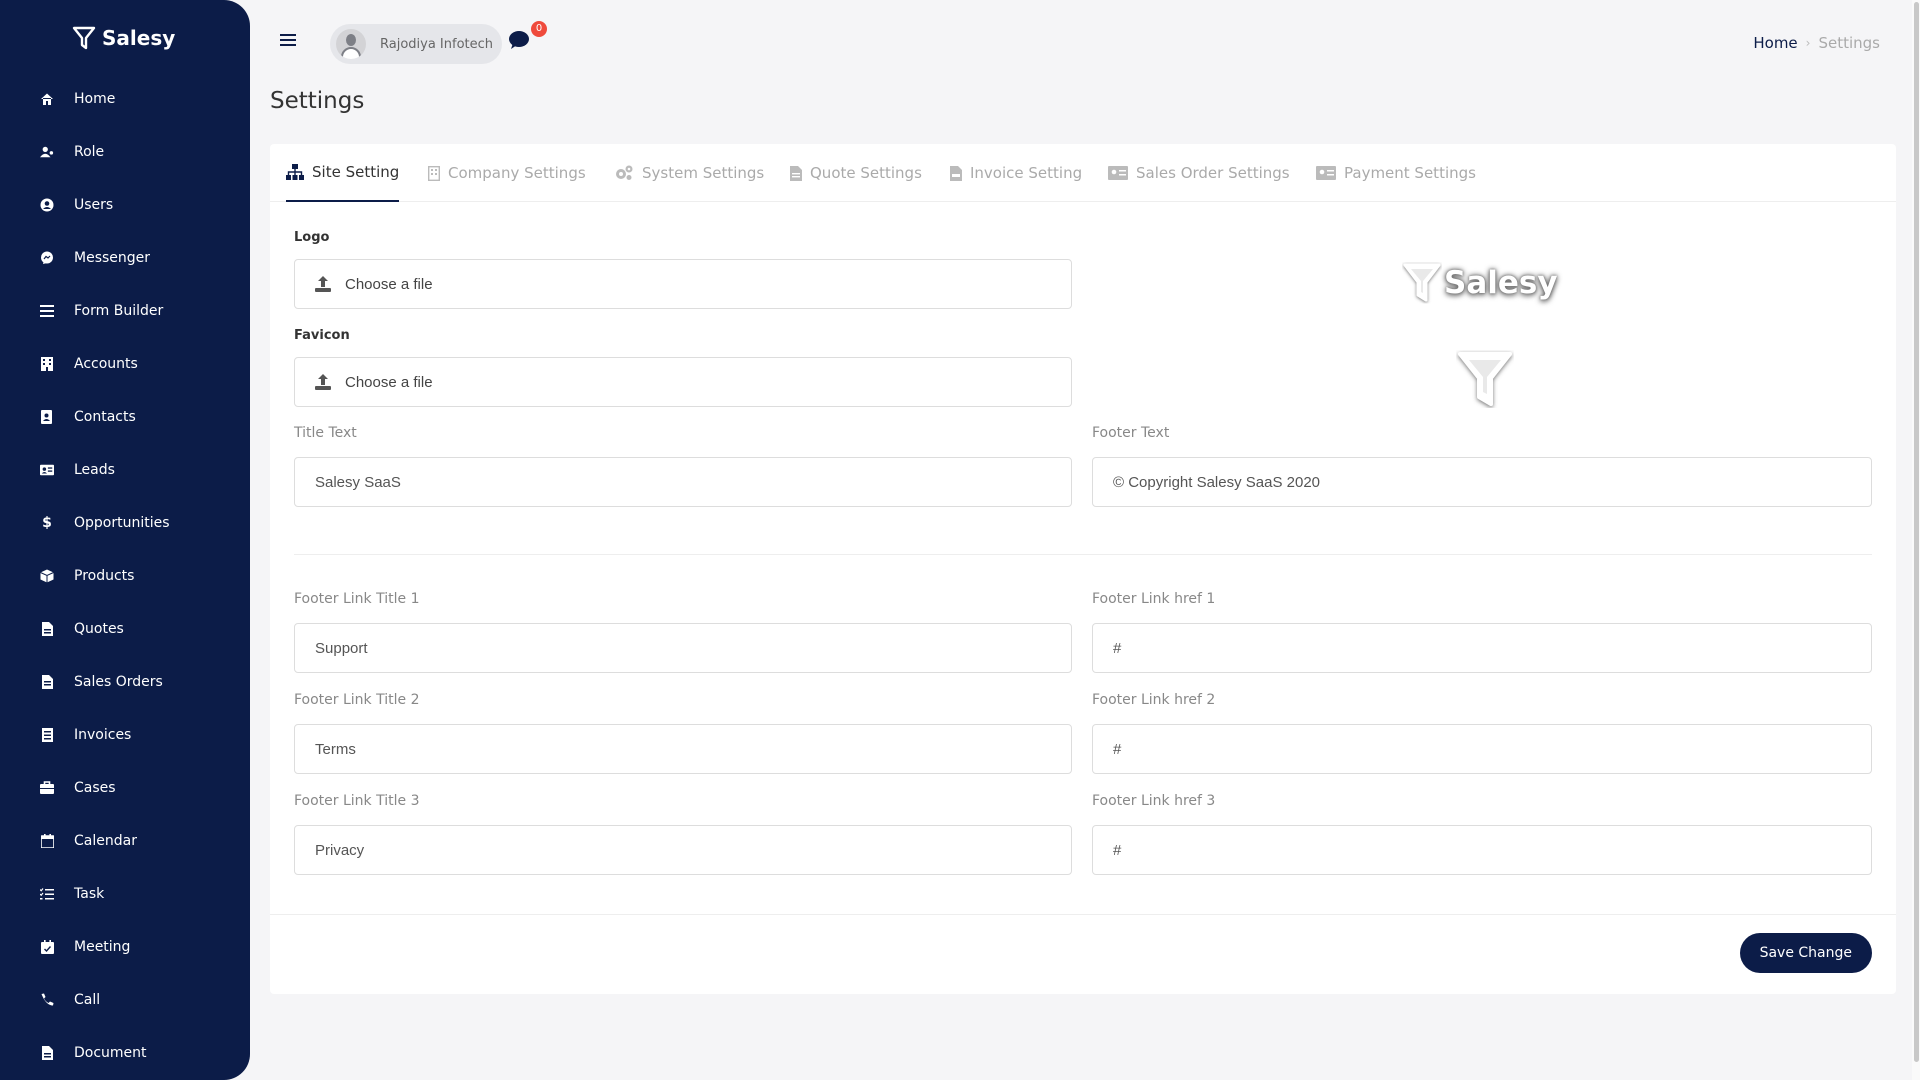  Describe the element at coordinates (125, 204) in the screenshot. I see `sidebar-item-users: Users` at that location.